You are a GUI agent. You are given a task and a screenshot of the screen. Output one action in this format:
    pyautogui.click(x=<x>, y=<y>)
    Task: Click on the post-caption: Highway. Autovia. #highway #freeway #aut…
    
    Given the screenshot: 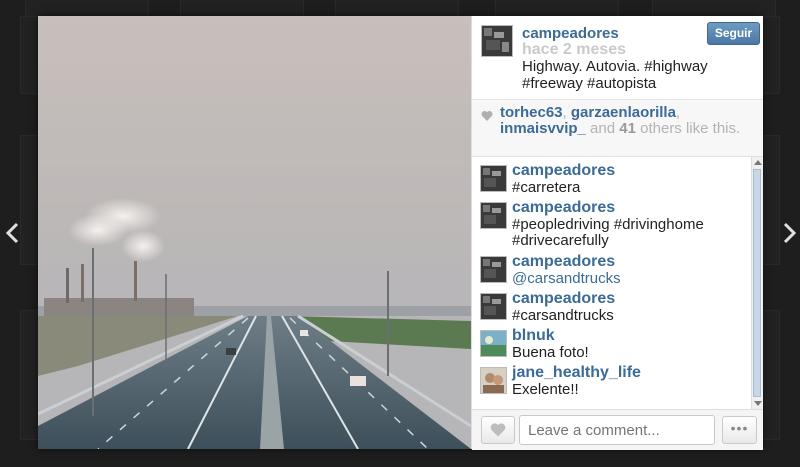 What is the action you would take?
    pyautogui.click(x=615, y=75)
    